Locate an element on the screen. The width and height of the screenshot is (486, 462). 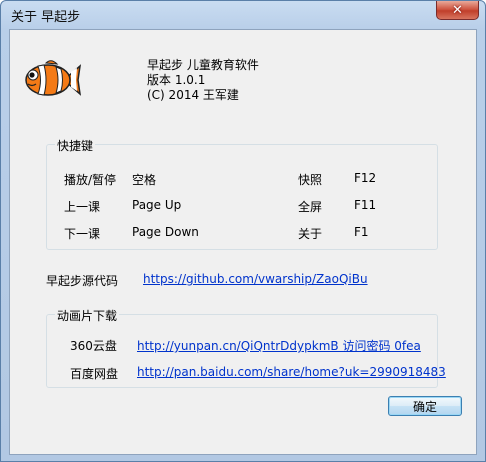
shortcut-action-about: 关于 is located at coordinates (310, 234).